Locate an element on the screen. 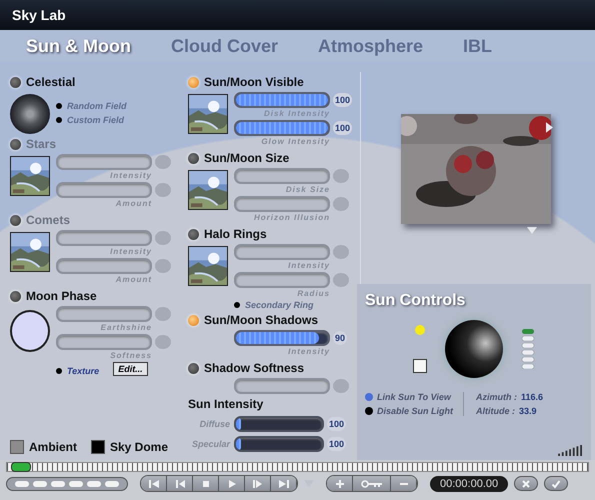 This screenshot has height=500, width=595. button-stack-icon is located at coordinates (528, 349).